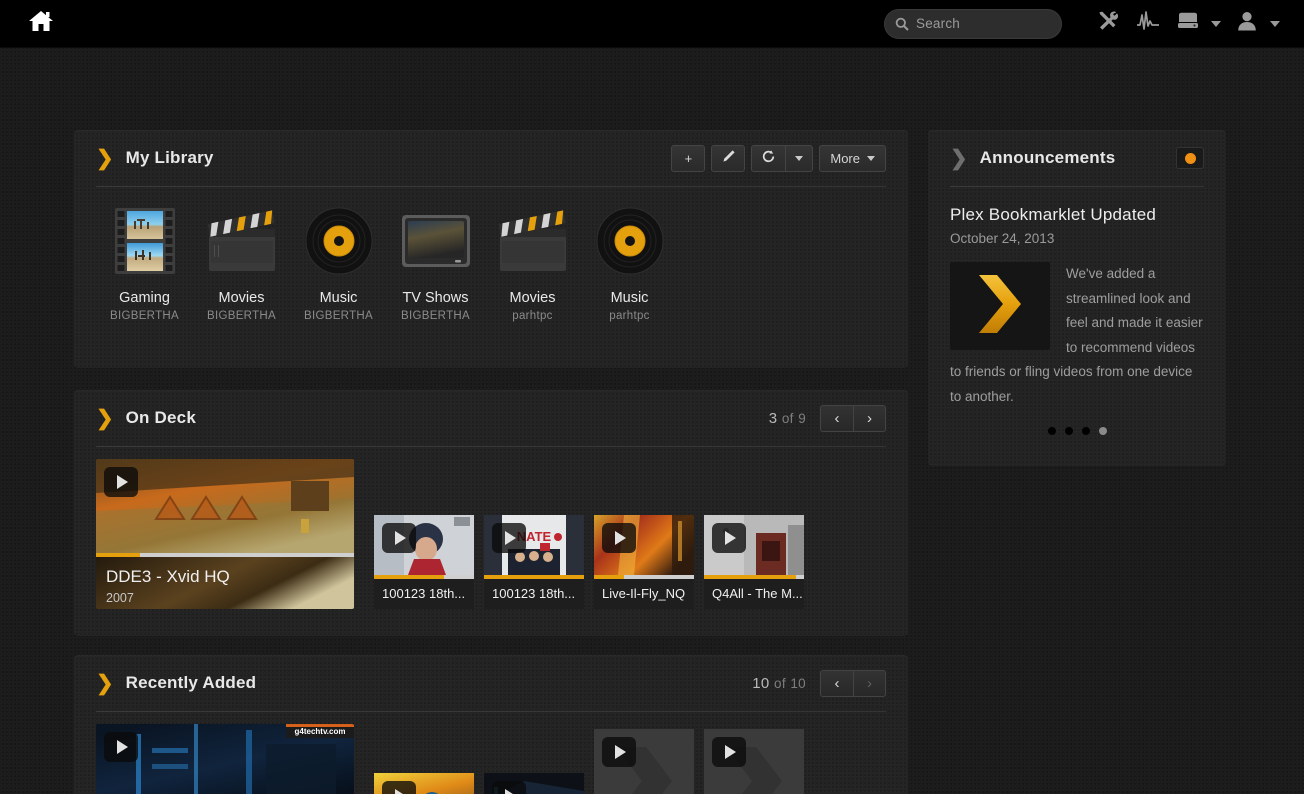 Image resolution: width=1304 pixels, height=794 pixels. I want to click on library-item-name: Gaming, so click(144, 298).